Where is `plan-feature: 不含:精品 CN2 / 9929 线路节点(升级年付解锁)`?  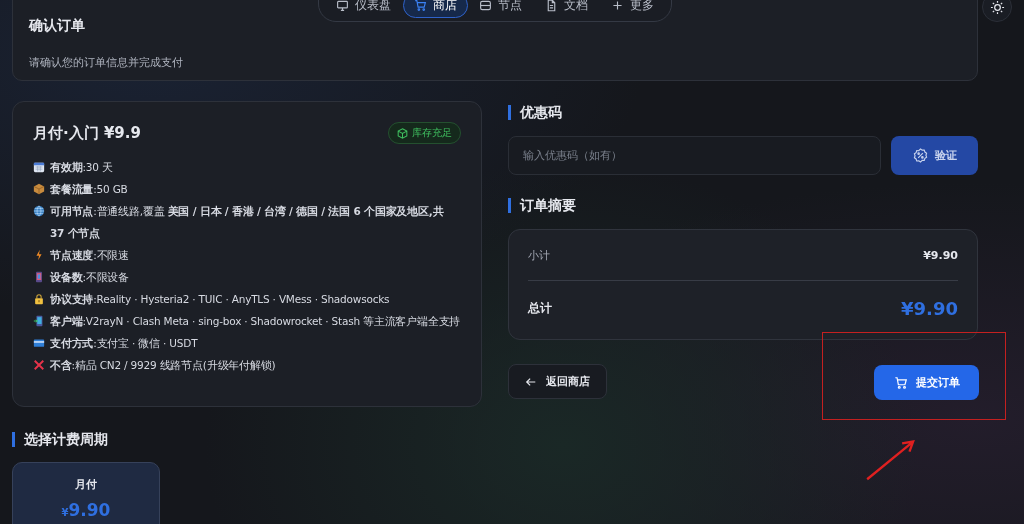 plan-feature: 不含:精品 CN2 / 9929 线路节点(升级年付解锁) is located at coordinates (163, 365).